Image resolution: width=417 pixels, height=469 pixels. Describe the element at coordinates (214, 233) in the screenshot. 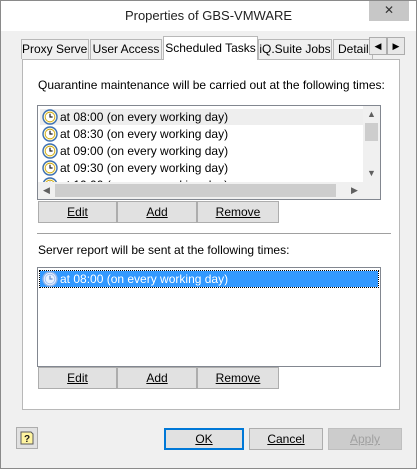

I see `section-divider` at that location.